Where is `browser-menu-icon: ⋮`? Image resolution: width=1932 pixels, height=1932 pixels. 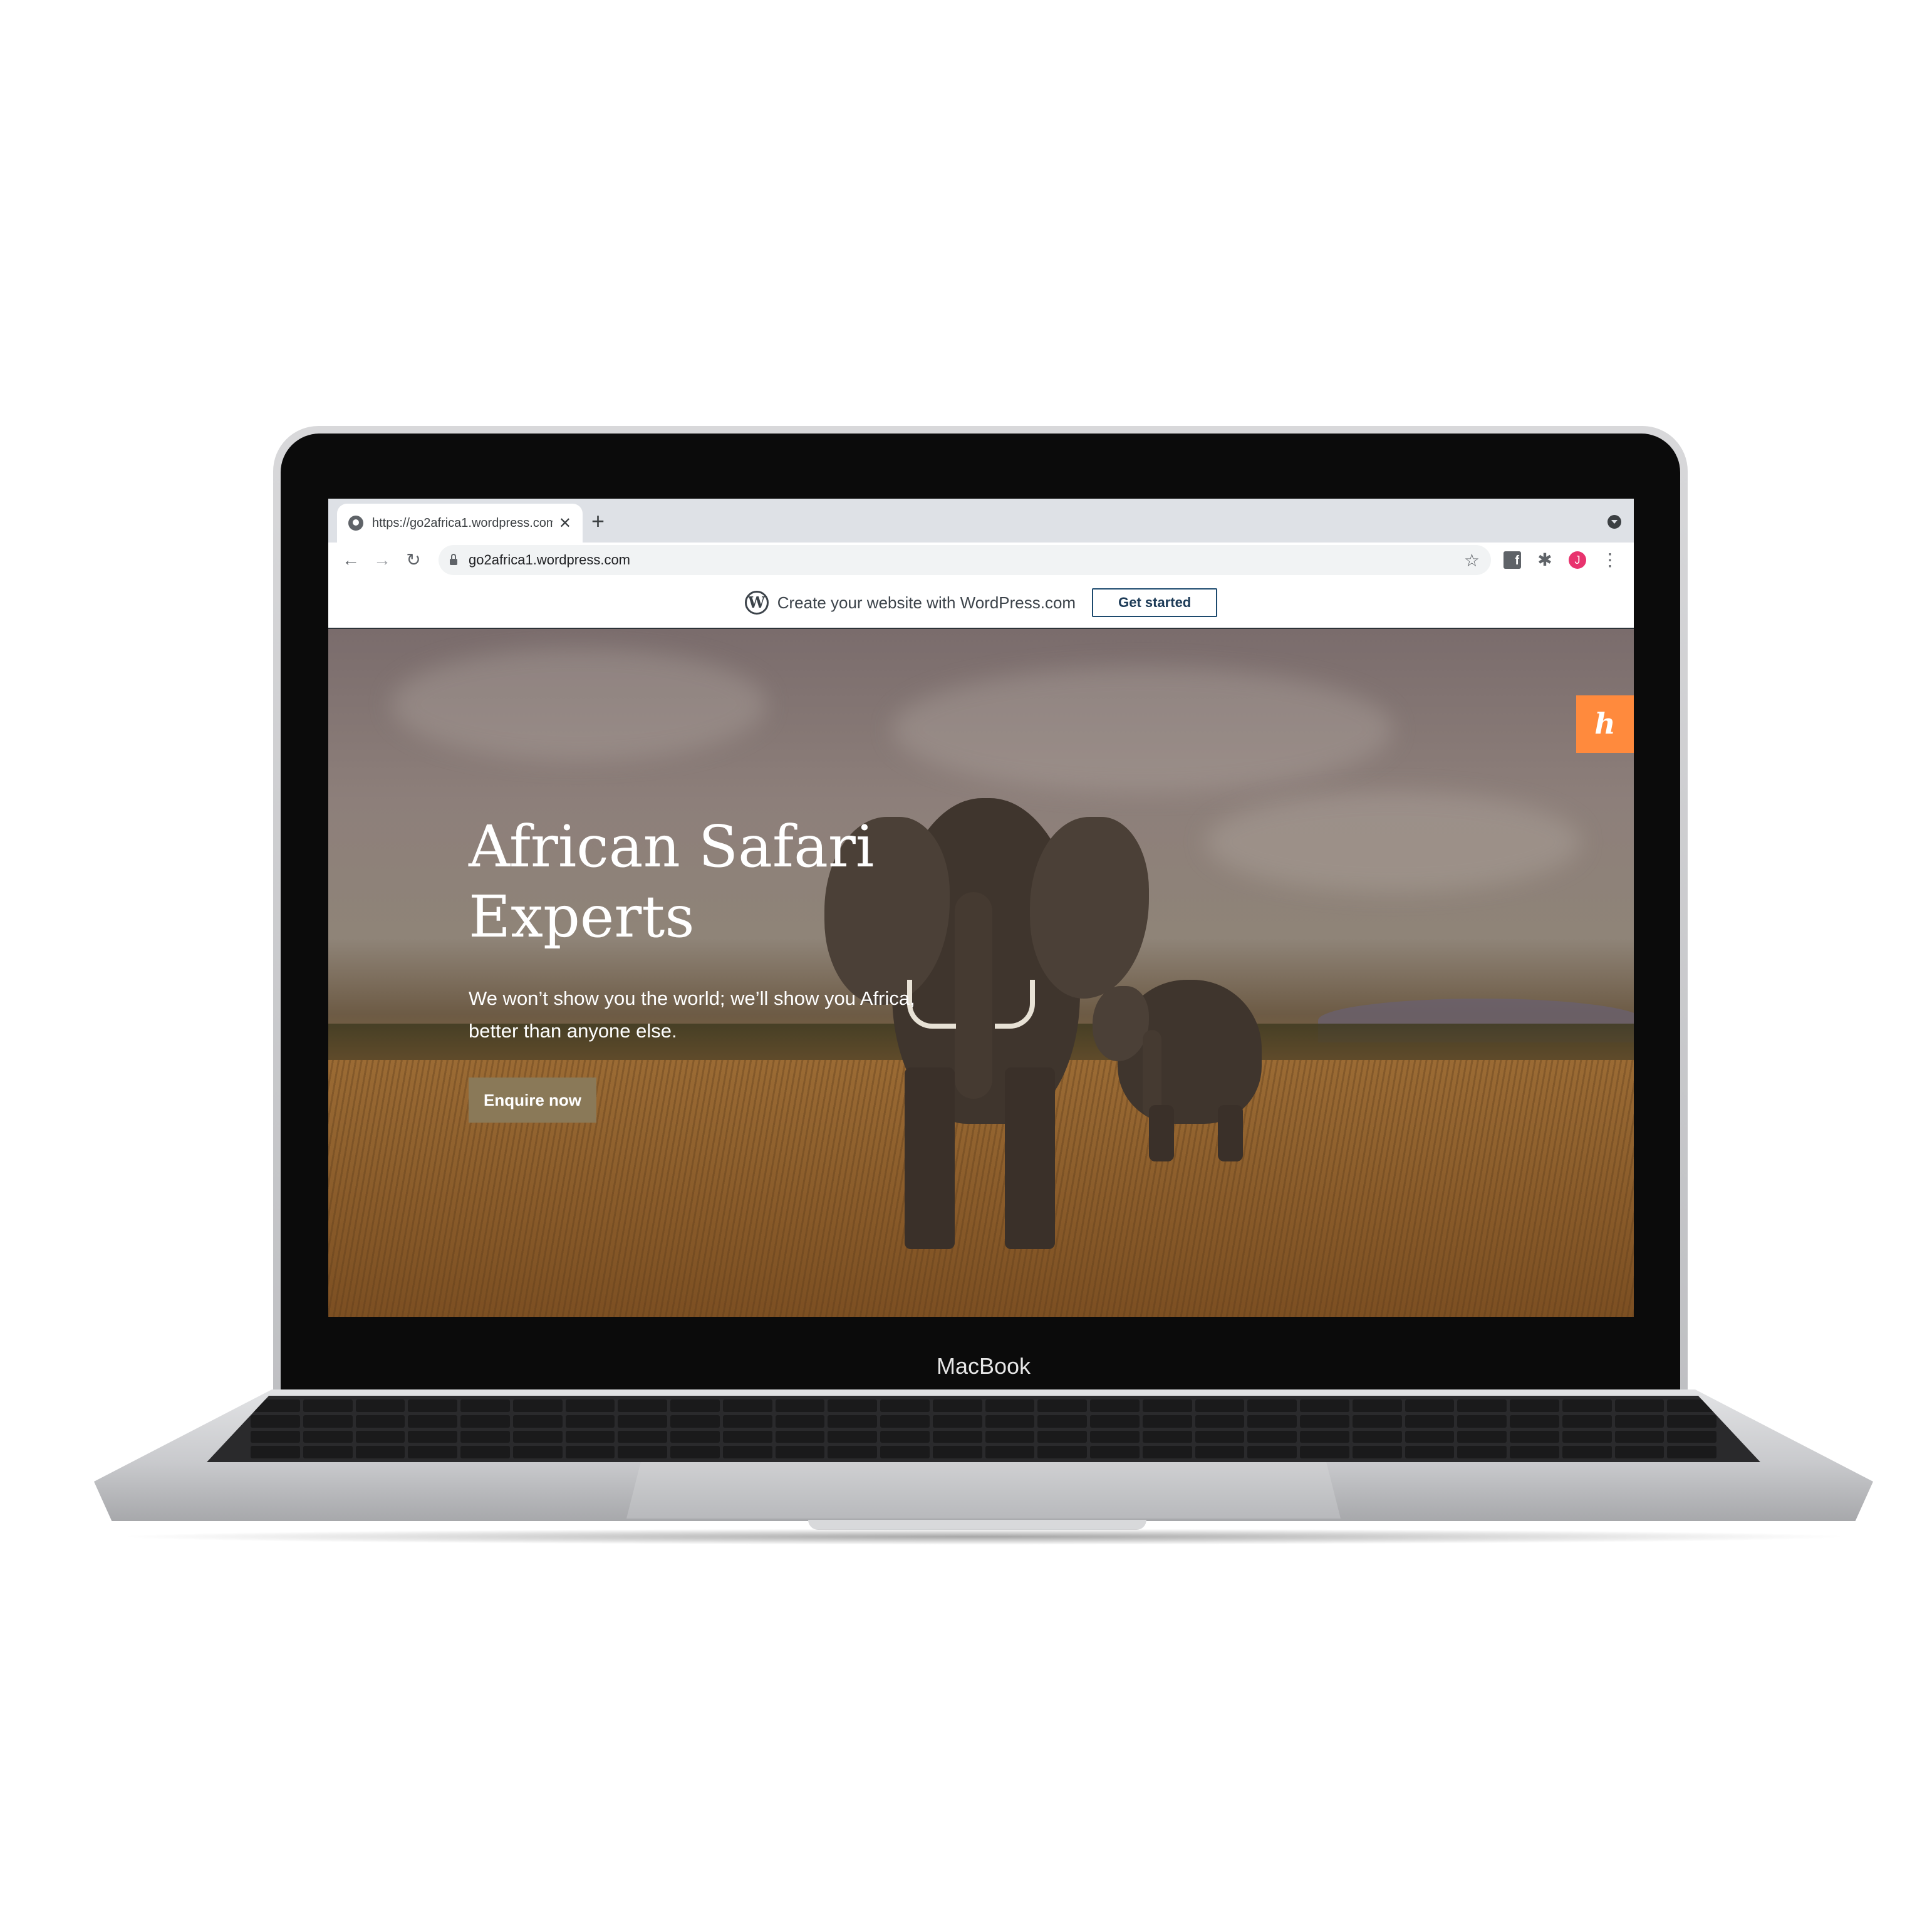 browser-menu-icon: ⋮ is located at coordinates (1610, 560).